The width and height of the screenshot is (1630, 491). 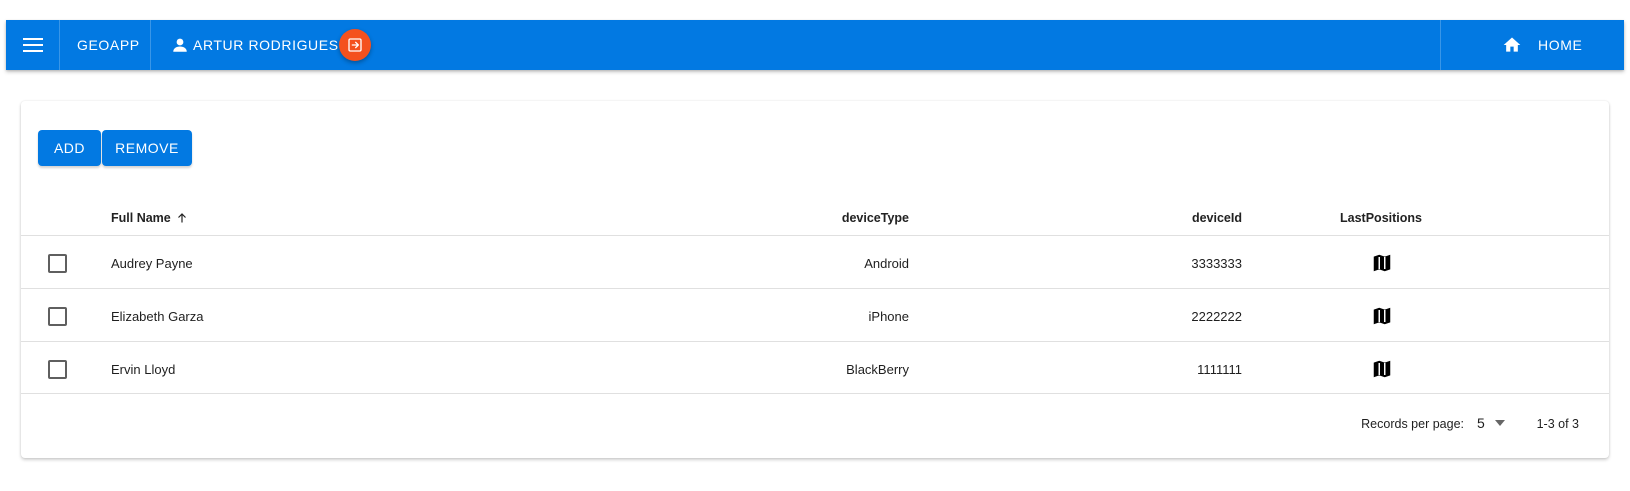 What do you see at coordinates (1219, 369) in the screenshot?
I see `cell-device-id: 1111111` at bounding box center [1219, 369].